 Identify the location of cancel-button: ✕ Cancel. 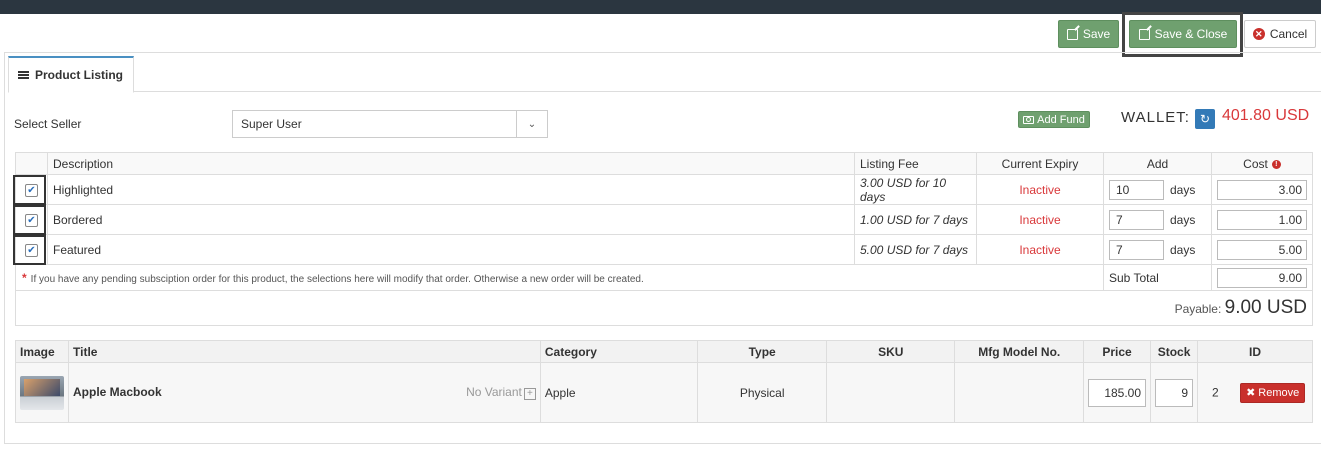
(1280, 34).